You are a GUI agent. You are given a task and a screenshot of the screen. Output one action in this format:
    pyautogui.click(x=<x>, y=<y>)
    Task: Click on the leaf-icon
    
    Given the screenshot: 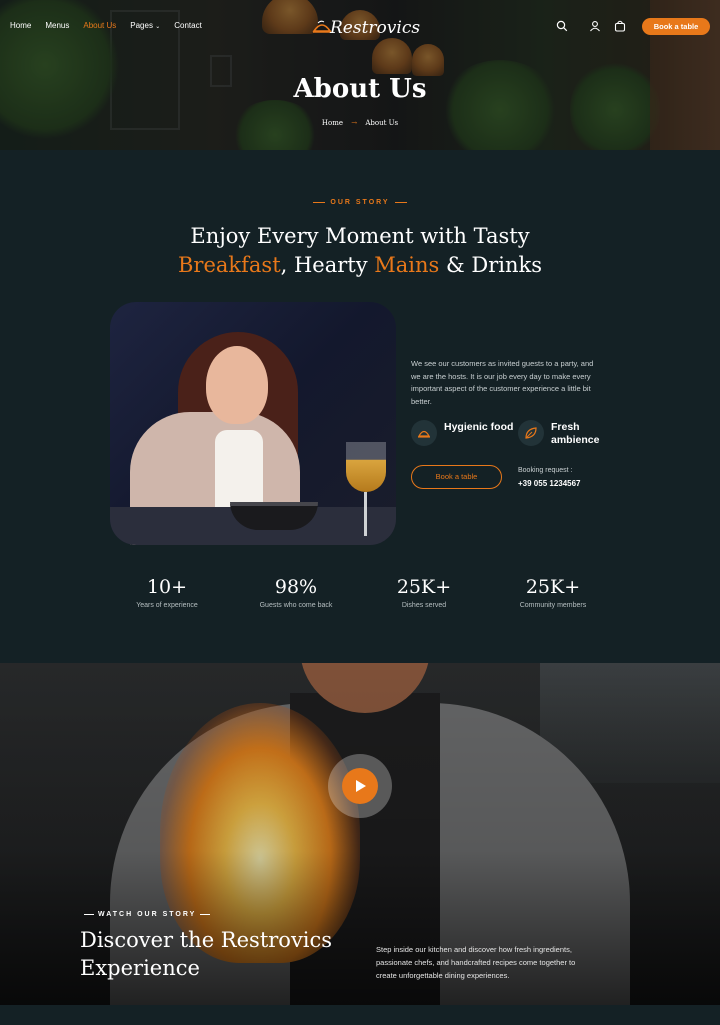 What is the action you would take?
    pyautogui.click(x=531, y=433)
    